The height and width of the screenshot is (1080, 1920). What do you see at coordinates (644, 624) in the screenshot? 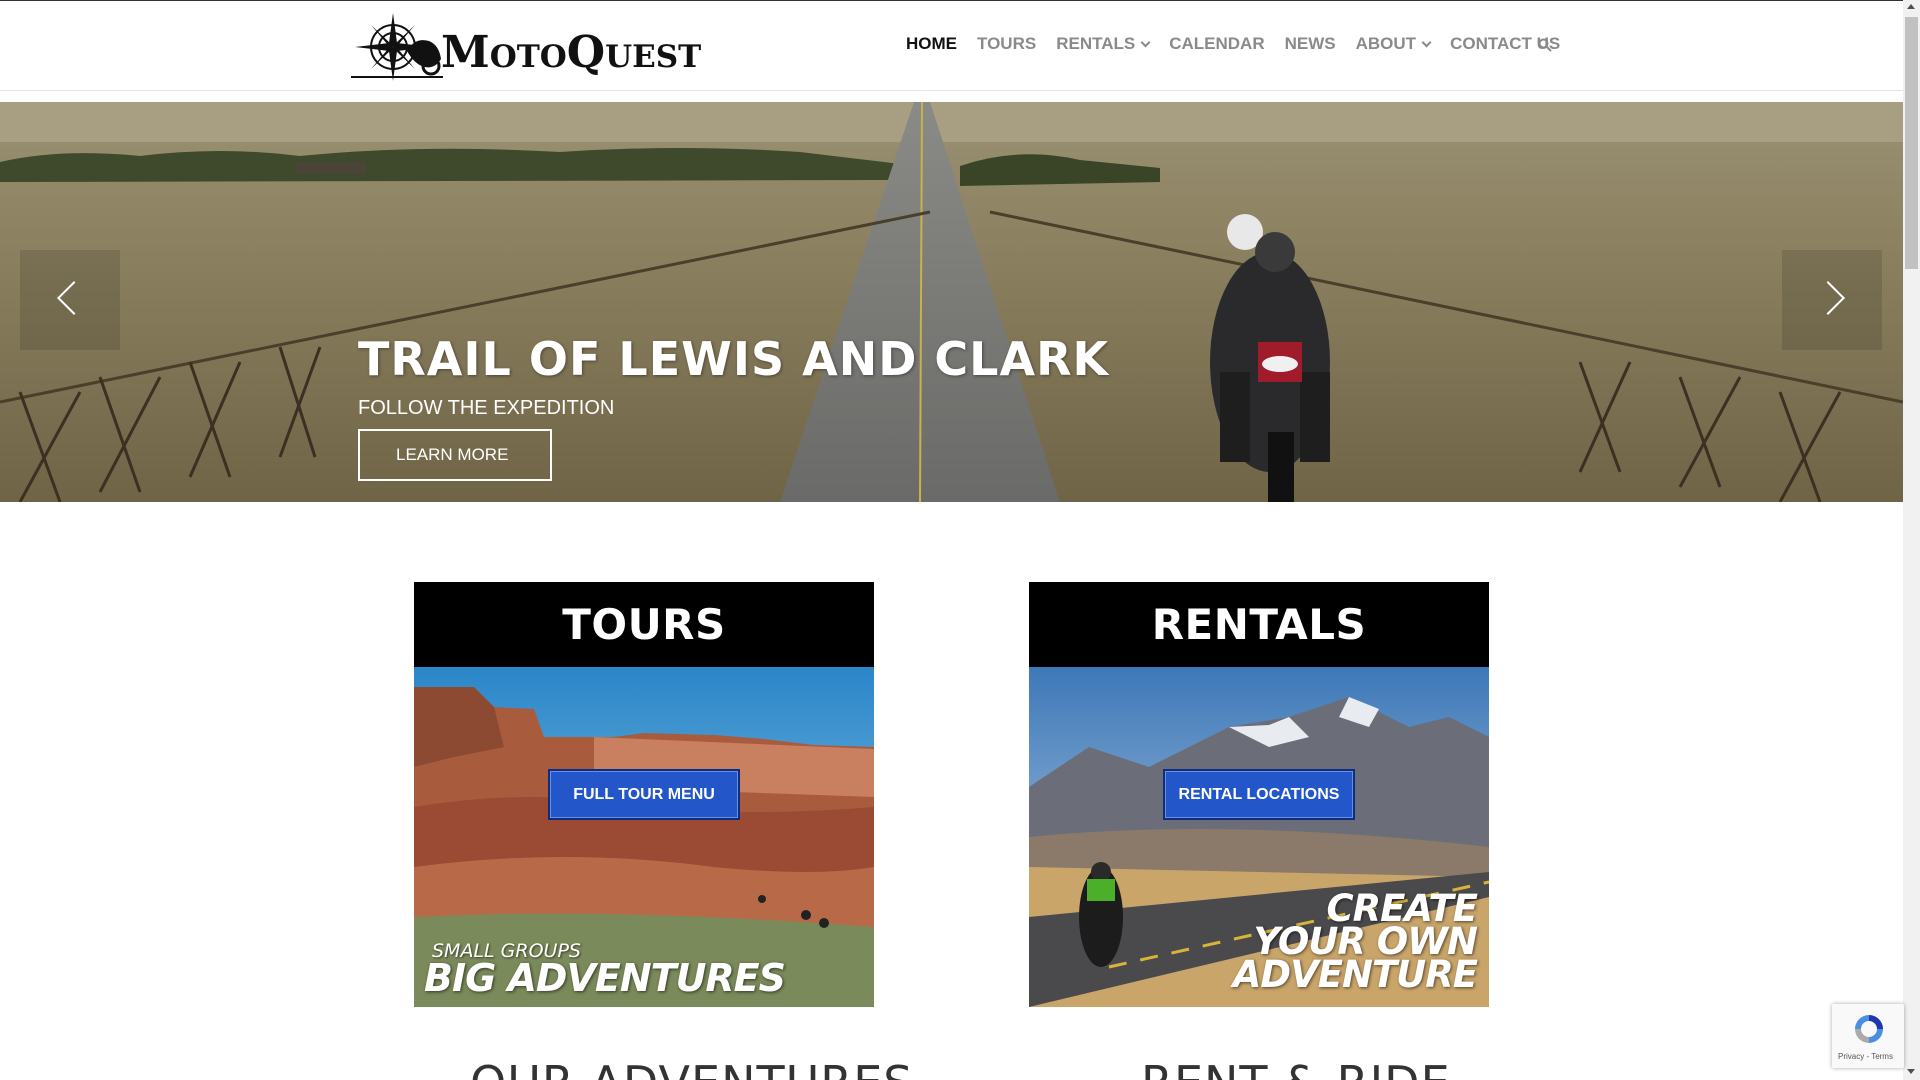
I see `tours-card-heading: TOURS` at bounding box center [644, 624].